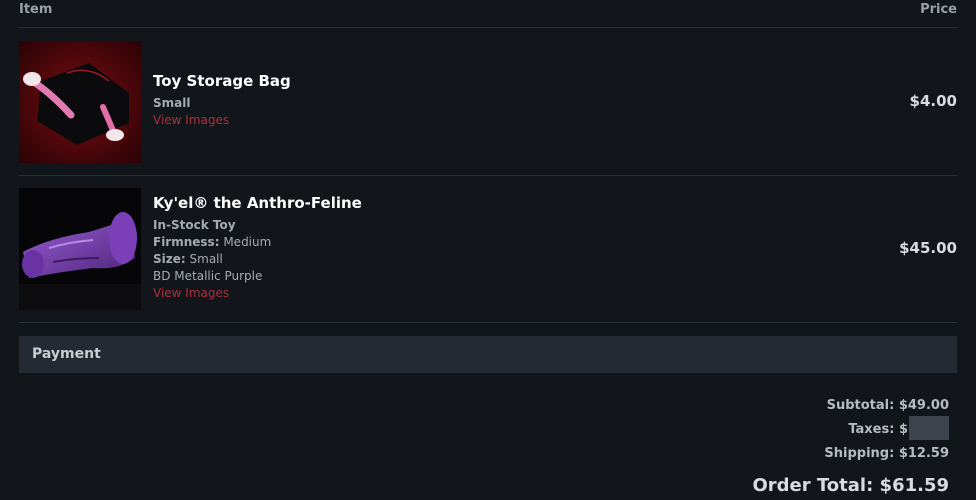  Describe the element at coordinates (488, 14) in the screenshot. I see `order-table-header: Item Price` at that location.